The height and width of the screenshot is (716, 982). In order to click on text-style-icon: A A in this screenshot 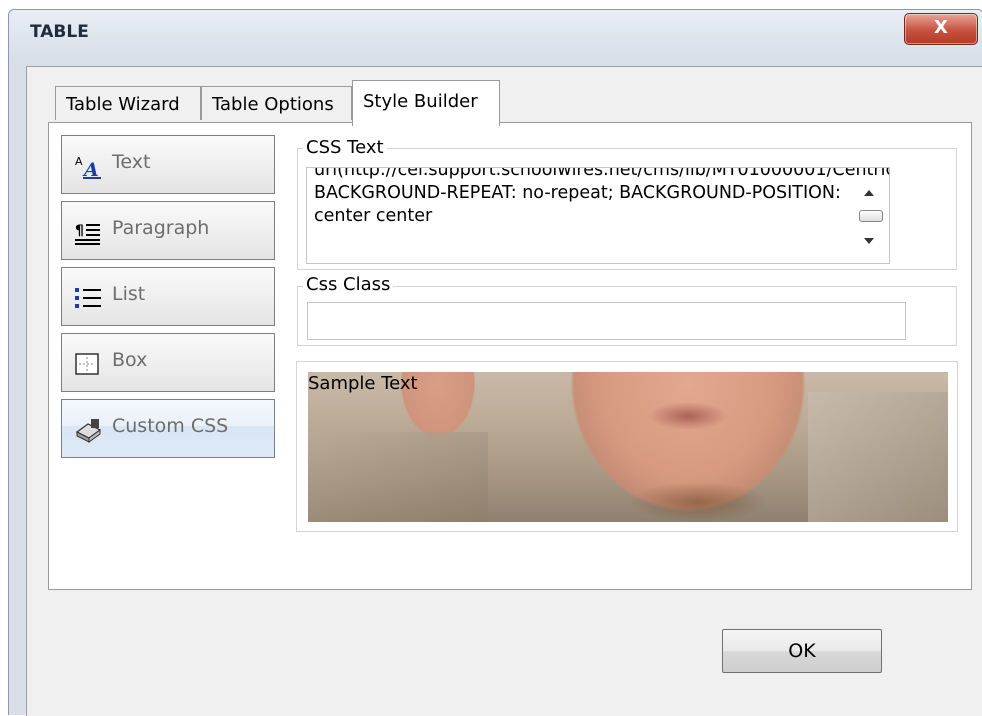, I will do `click(88, 167)`.